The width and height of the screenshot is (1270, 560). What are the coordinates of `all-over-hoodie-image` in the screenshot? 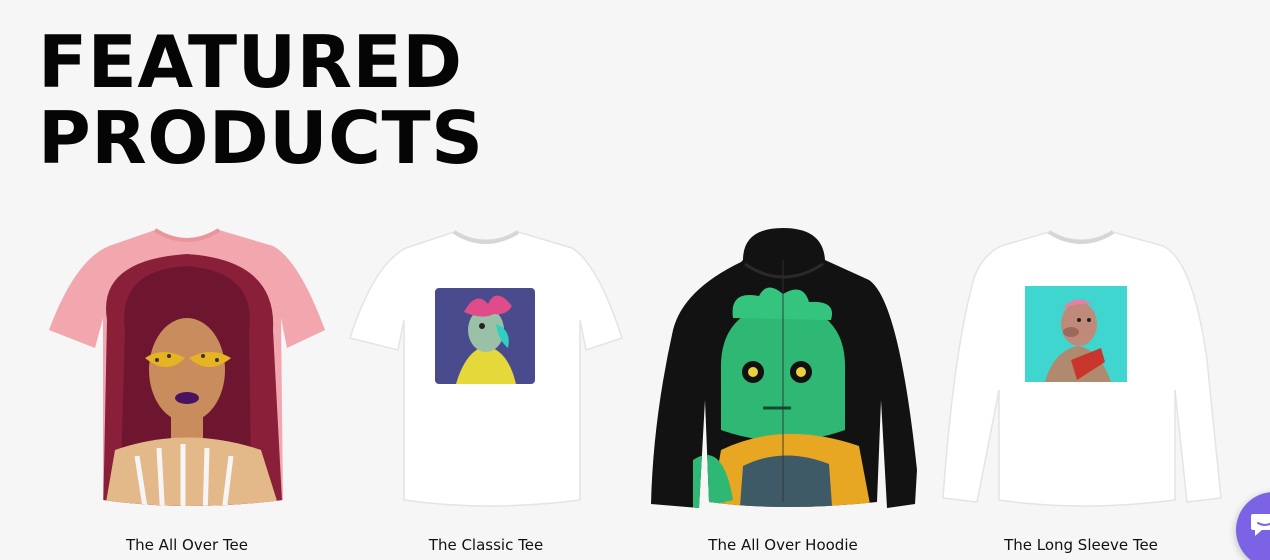 It's located at (783, 370).